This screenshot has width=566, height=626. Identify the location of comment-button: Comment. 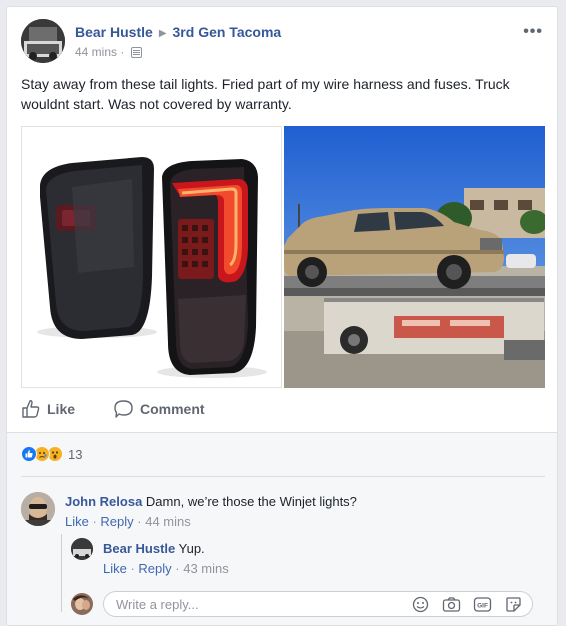
(159, 409).